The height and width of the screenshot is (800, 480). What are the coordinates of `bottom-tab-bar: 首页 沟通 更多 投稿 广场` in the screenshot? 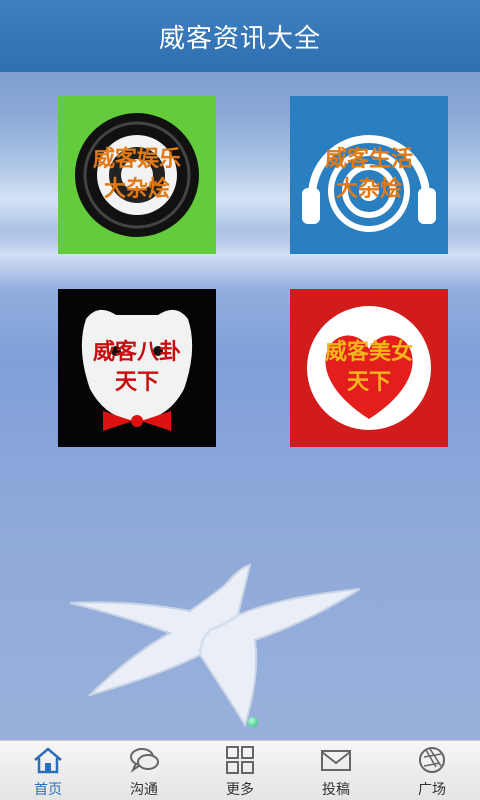 It's located at (240, 770).